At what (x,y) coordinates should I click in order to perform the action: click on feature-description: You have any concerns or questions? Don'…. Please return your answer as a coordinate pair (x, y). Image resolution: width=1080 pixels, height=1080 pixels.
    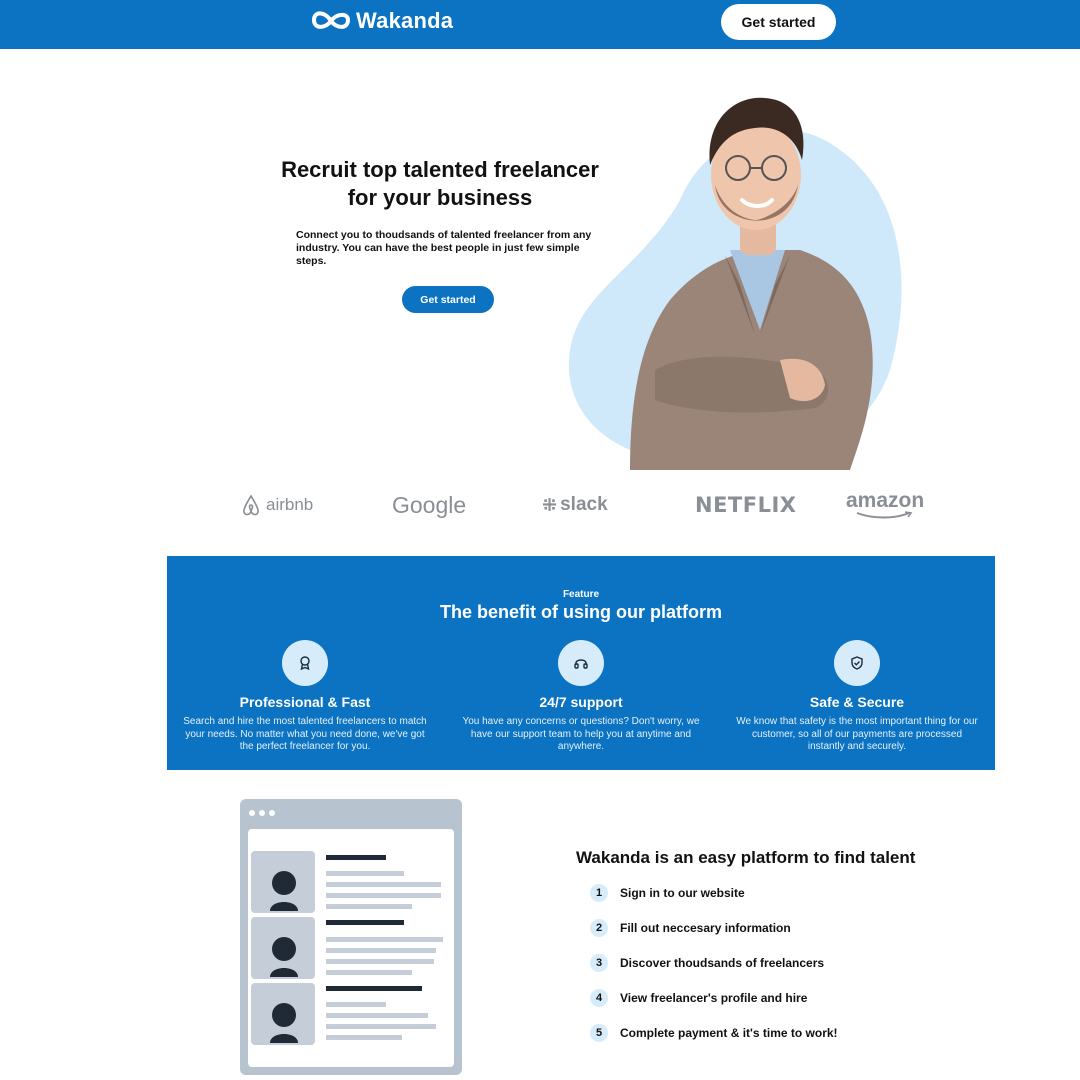
    Looking at the image, I should click on (581, 734).